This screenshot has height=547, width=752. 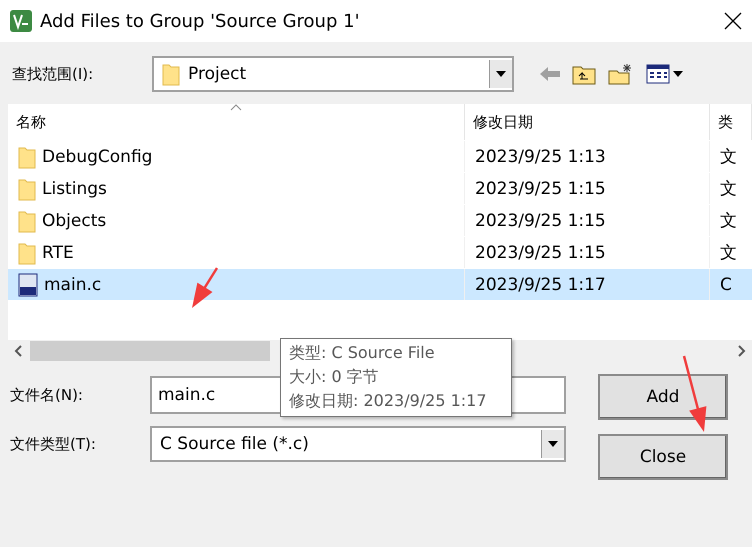 What do you see at coordinates (53, 74) in the screenshot?
I see `look-in-label: 查找范围(I):` at bounding box center [53, 74].